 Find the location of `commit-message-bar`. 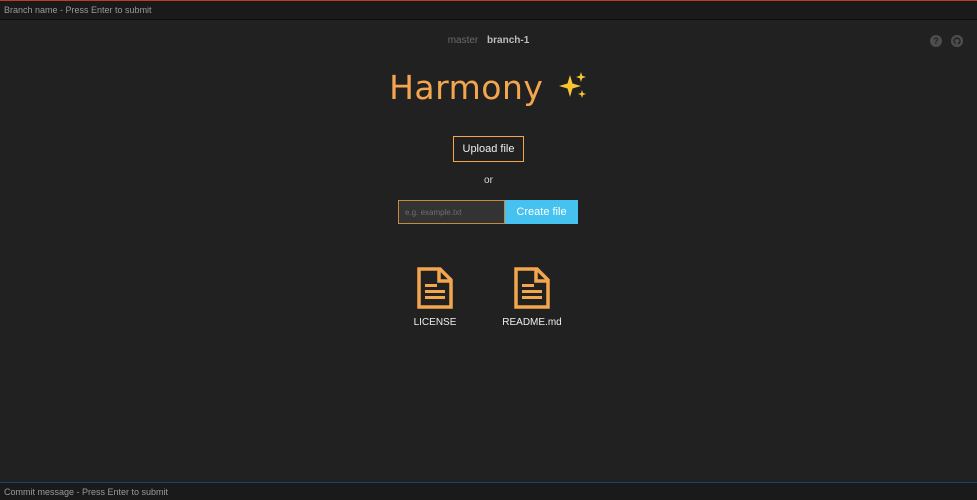

commit-message-bar is located at coordinates (488, 491).